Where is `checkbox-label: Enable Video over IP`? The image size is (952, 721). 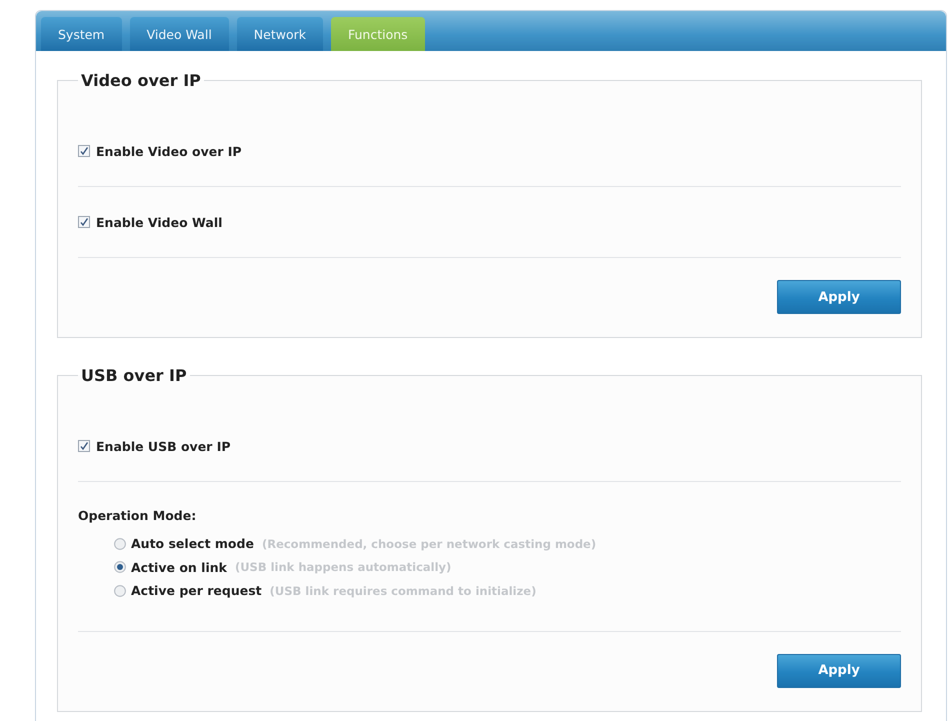 checkbox-label: Enable Video over IP is located at coordinates (169, 151).